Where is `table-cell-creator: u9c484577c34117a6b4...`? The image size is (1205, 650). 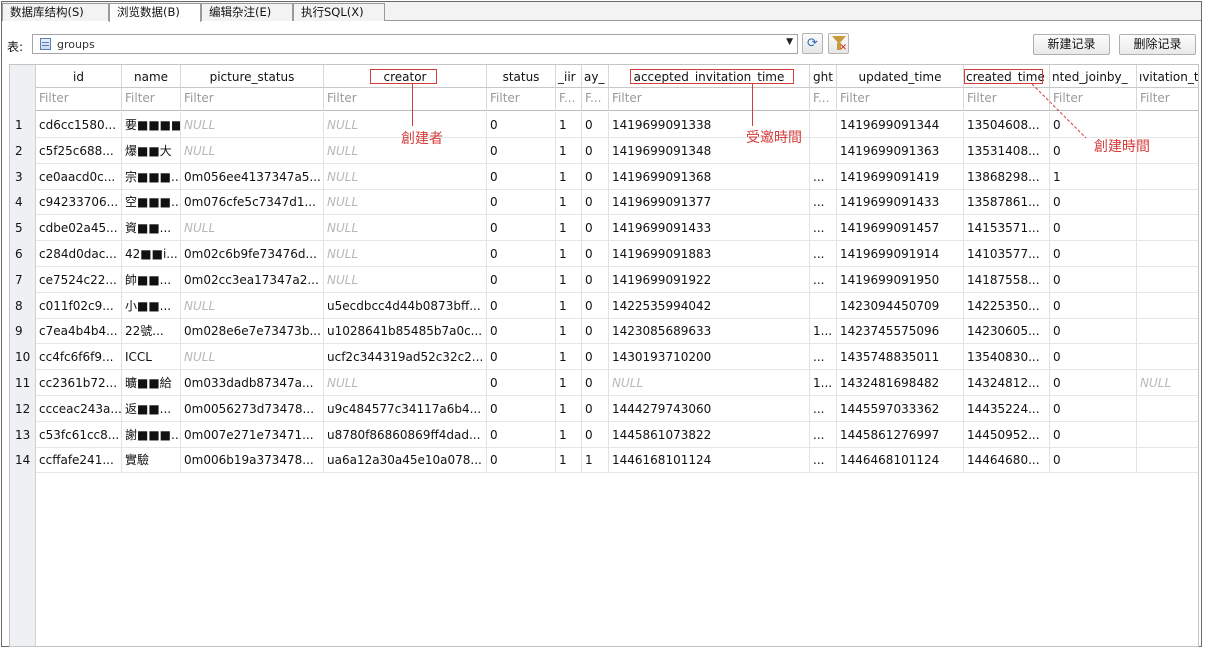 table-cell-creator: u9c484577c34117a6b4... is located at coordinates (405, 409).